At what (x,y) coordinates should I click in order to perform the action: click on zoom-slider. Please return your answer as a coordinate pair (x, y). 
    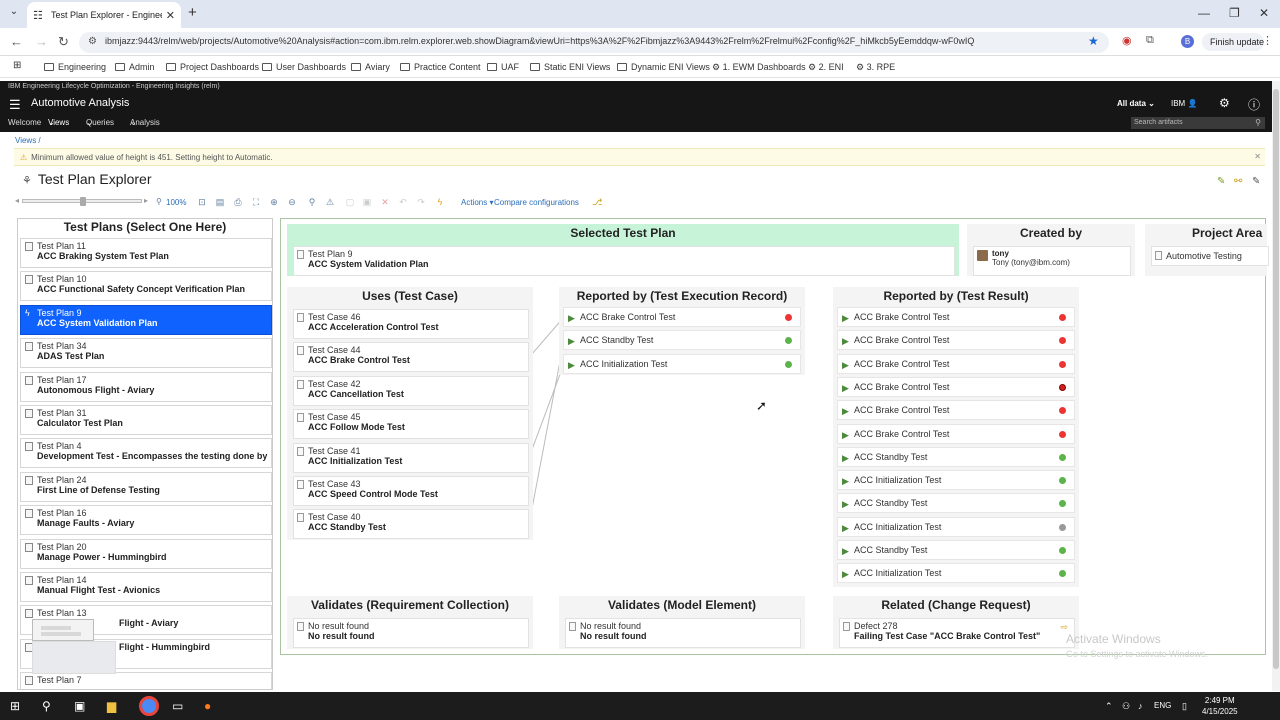
    Looking at the image, I should click on (82, 201).